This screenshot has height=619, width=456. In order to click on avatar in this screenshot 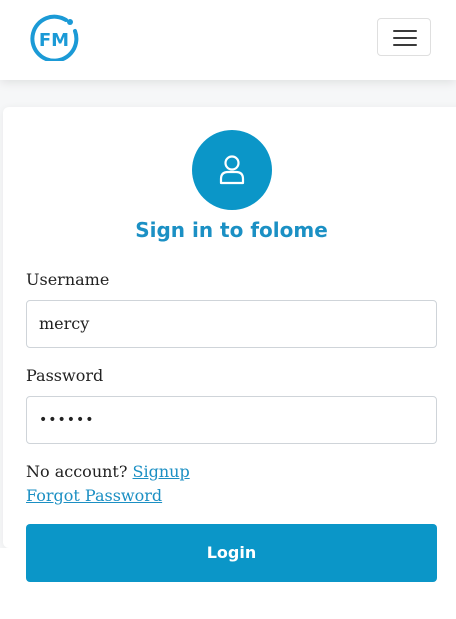, I will do `click(232, 170)`.